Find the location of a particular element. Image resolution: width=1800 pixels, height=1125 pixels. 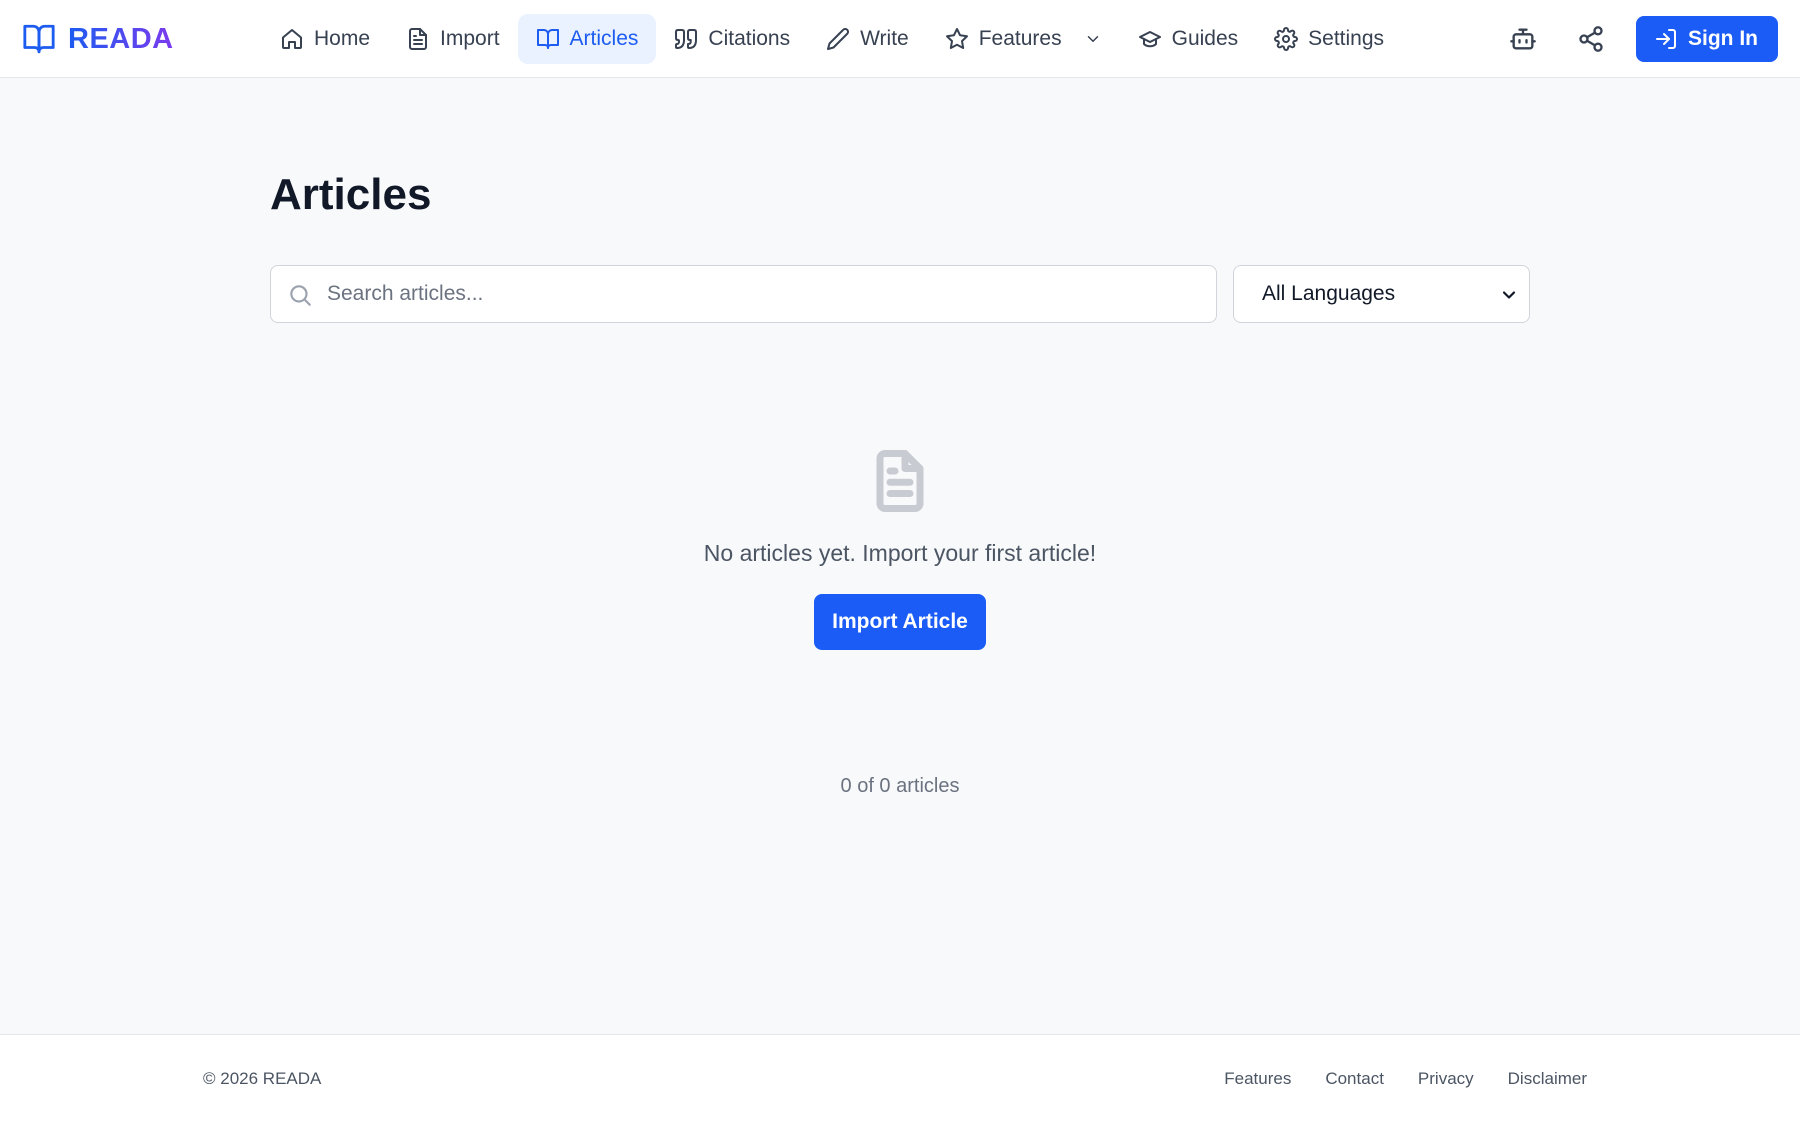

import-article-button: Import Article is located at coordinates (900, 622).